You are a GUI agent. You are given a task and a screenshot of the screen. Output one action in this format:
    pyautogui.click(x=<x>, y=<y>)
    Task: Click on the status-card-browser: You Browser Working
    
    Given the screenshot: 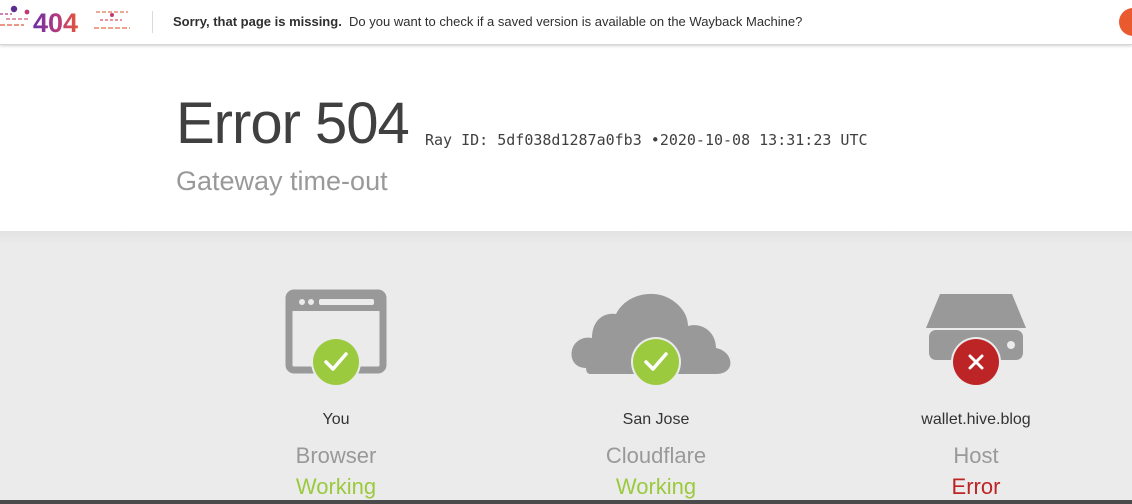 What is the action you would take?
    pyautogui.click(x=336, y=367)
    